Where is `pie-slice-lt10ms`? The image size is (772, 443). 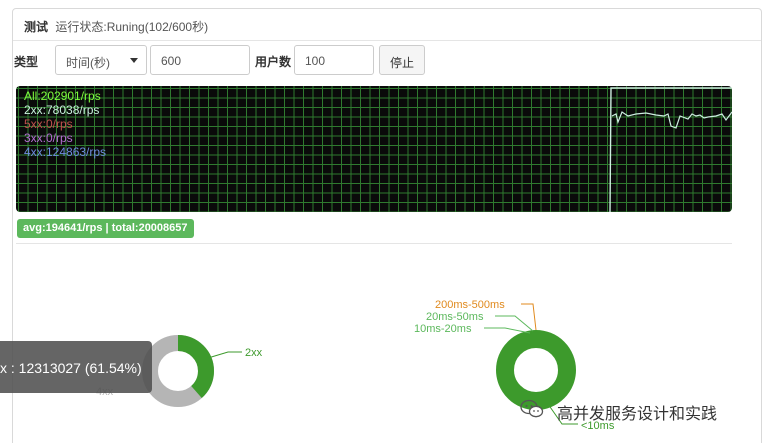 pie-slice-lt10ms is located at coordinates (536, 370).